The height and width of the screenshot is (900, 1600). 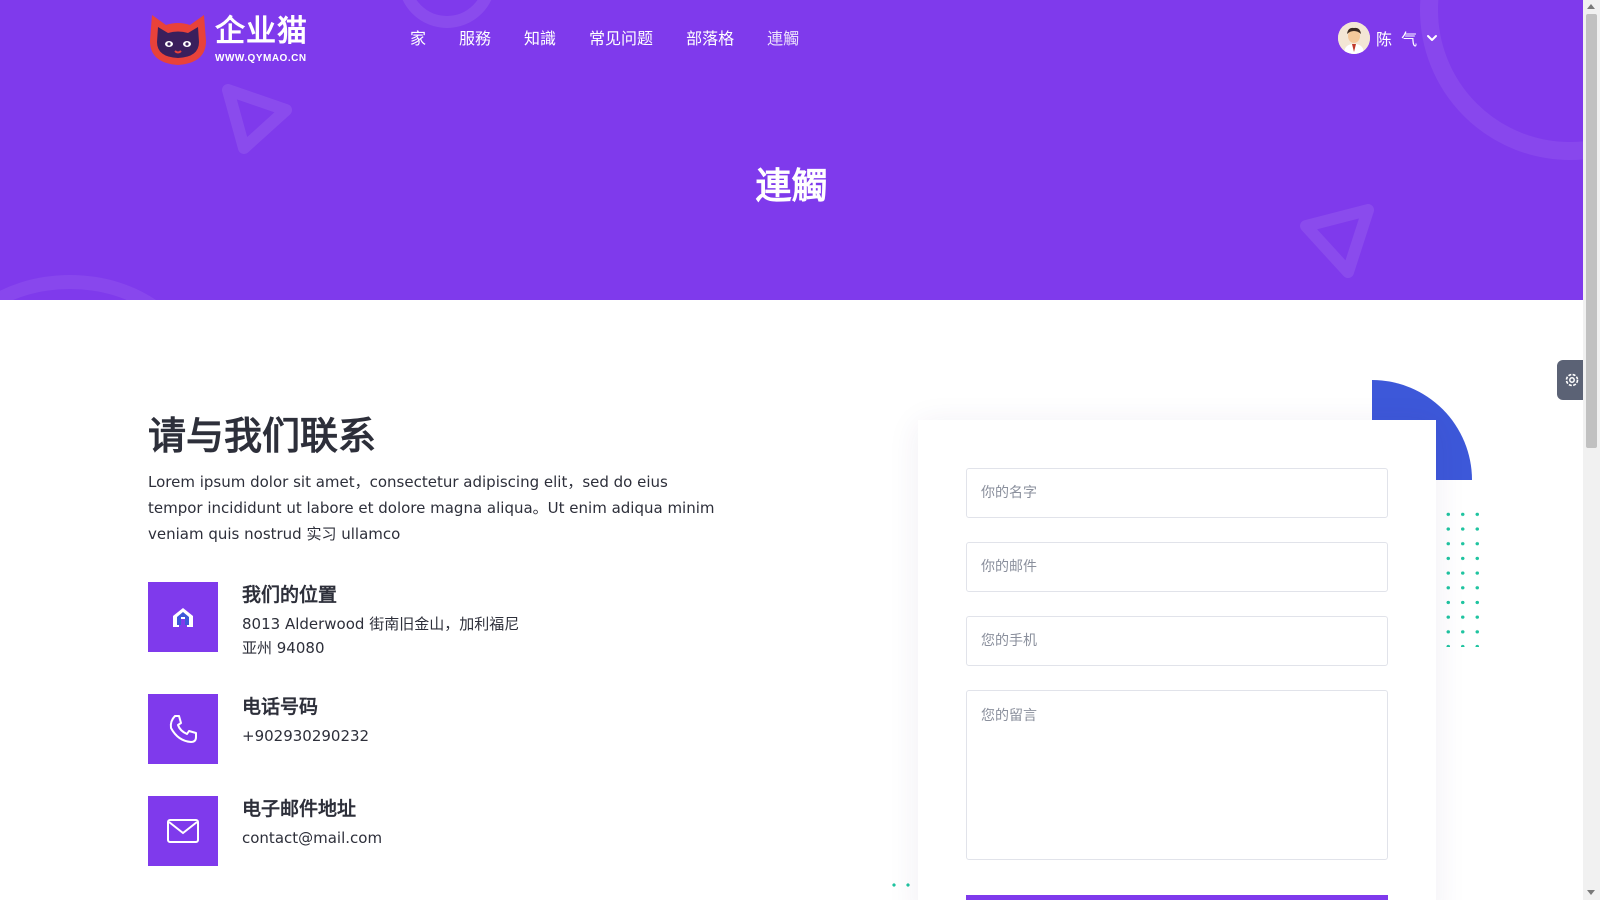 I want to click on page-title: 連觸, so click(x=791, y=186).